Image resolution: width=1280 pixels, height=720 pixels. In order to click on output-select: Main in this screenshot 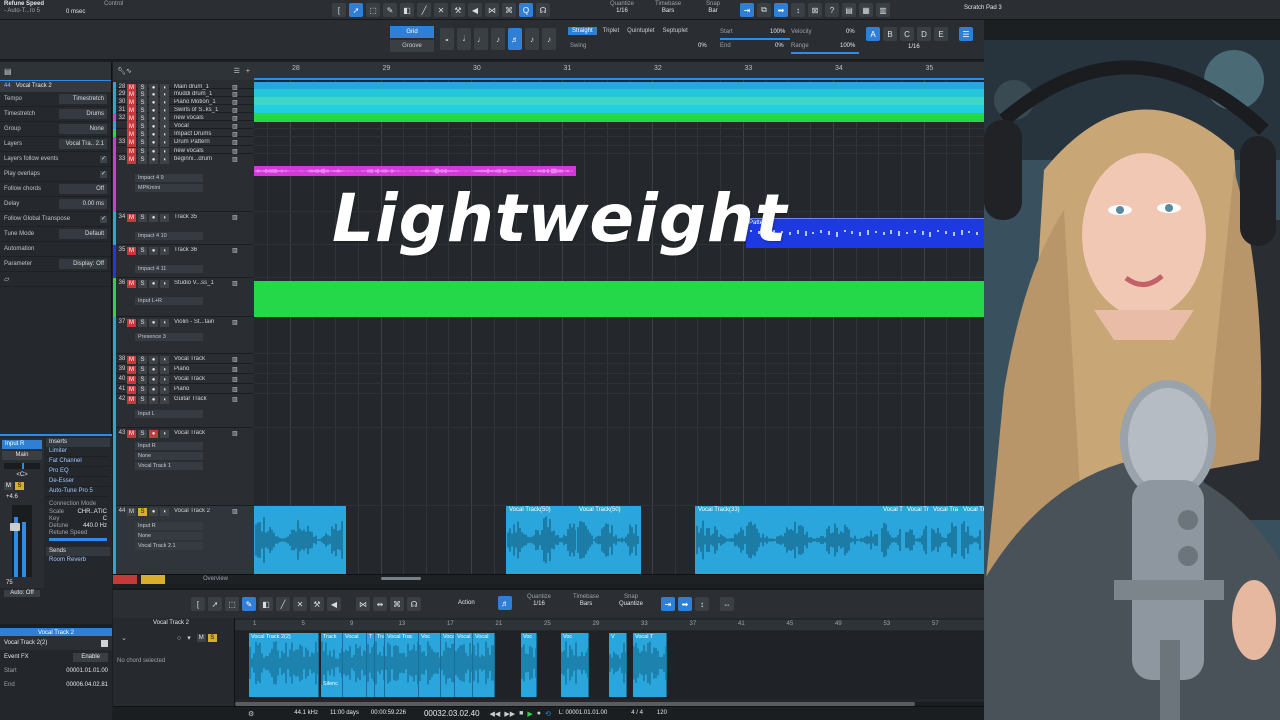, I will do `click(22, 455)`.